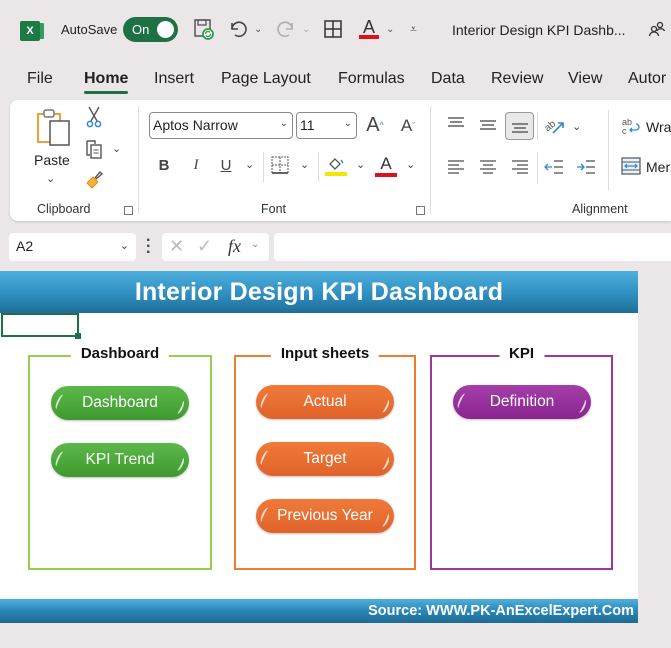 Image resolution: width=671 pixels, height=648 pixels. I want to click on cancel-entry-icon: ✕, so click(176, 246).